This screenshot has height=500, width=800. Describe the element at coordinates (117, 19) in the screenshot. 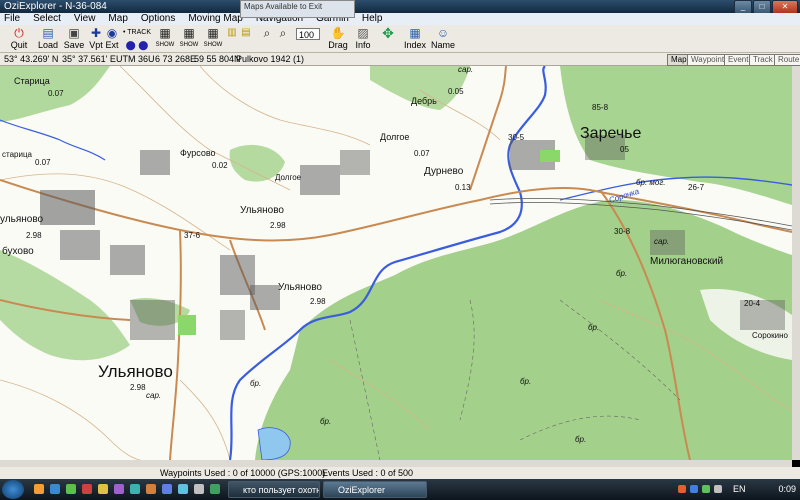

I see `menu-map: Map` at that location.